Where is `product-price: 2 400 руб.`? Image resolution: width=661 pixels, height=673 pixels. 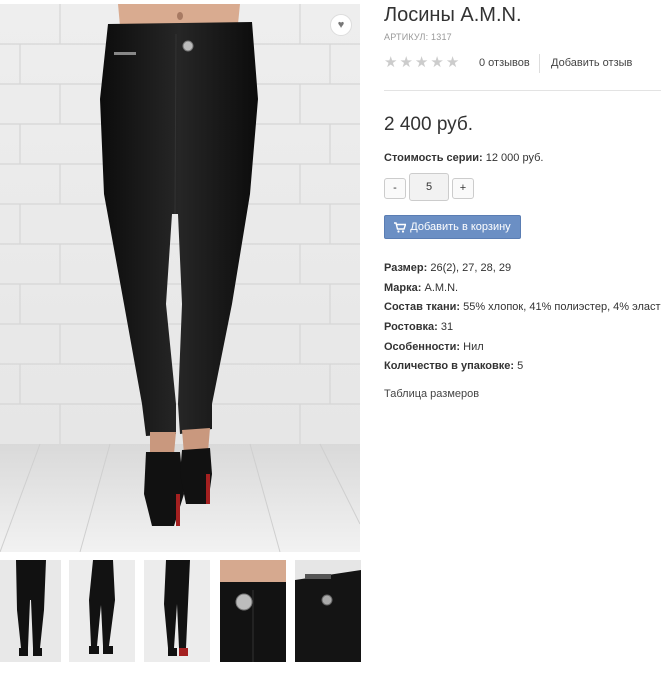 product-price: 2 400 руб. is located at coordinates (429, 124).